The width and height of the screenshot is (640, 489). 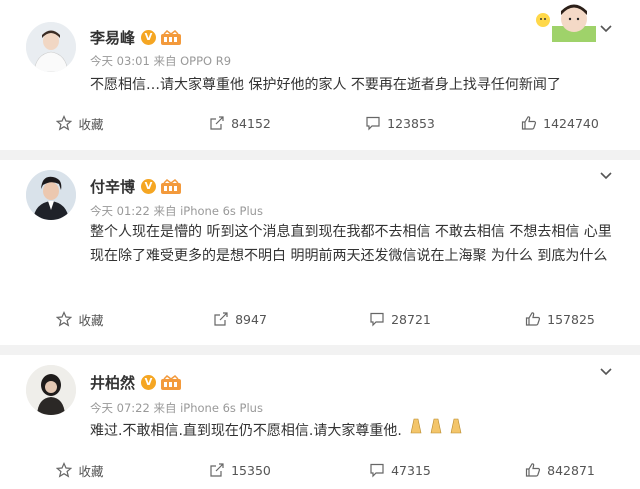 I want to click on post-actions: 收藏 15350 47315 842871, so click(x=320, y=470).